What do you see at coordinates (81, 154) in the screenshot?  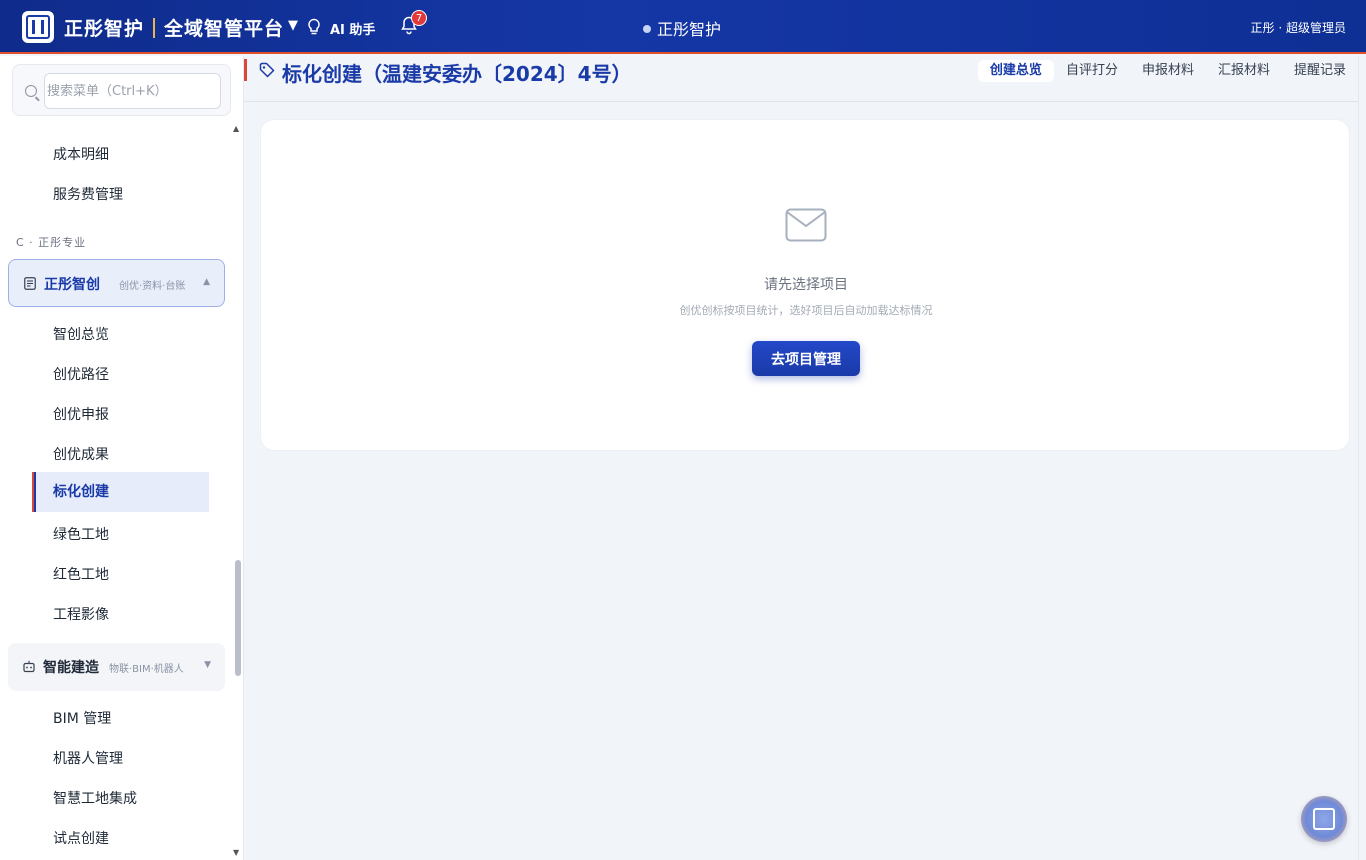 I see `sidebar-item-cost-detail: 成本明细` at bounding box center [81, 154].